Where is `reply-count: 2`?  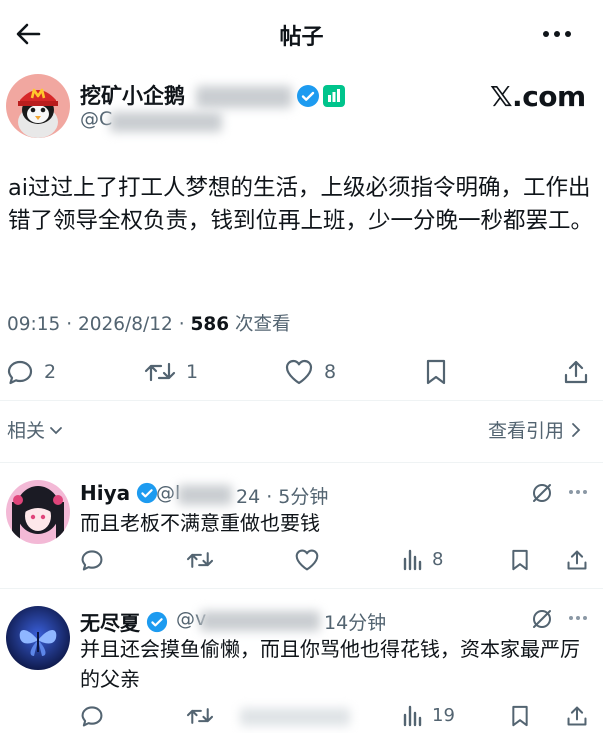
reply-count: 2 is located at coordinates (50, 372).